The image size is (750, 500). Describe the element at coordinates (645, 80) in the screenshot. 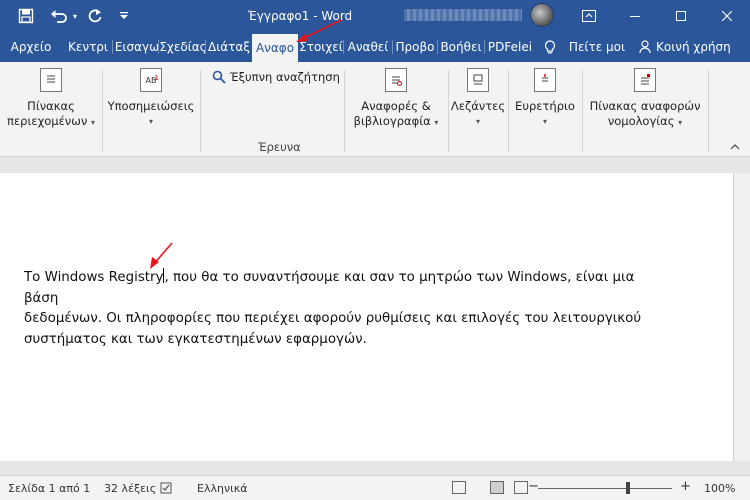

I see `table-of-authorities-icon` at that location.